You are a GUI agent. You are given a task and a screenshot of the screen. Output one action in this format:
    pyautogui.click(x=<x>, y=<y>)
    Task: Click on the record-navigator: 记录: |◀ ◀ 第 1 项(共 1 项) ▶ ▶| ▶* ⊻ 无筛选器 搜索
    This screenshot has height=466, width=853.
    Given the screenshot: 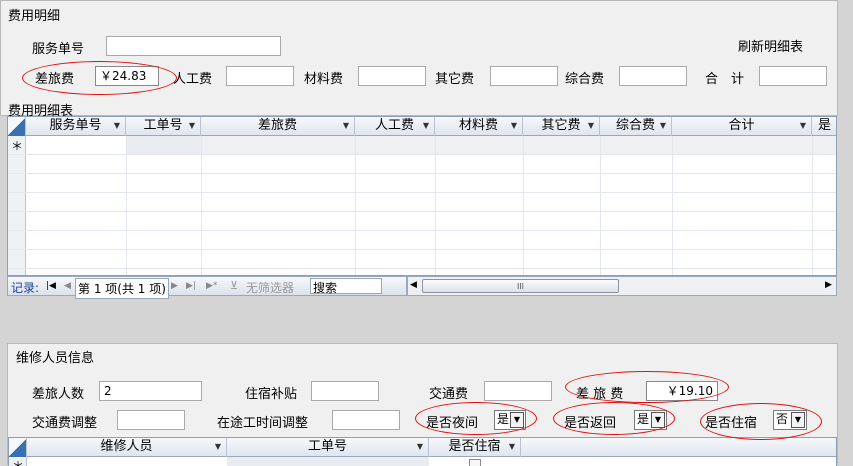 What is the action you would take?
    pyautogui.click(x=207, y=287)
    